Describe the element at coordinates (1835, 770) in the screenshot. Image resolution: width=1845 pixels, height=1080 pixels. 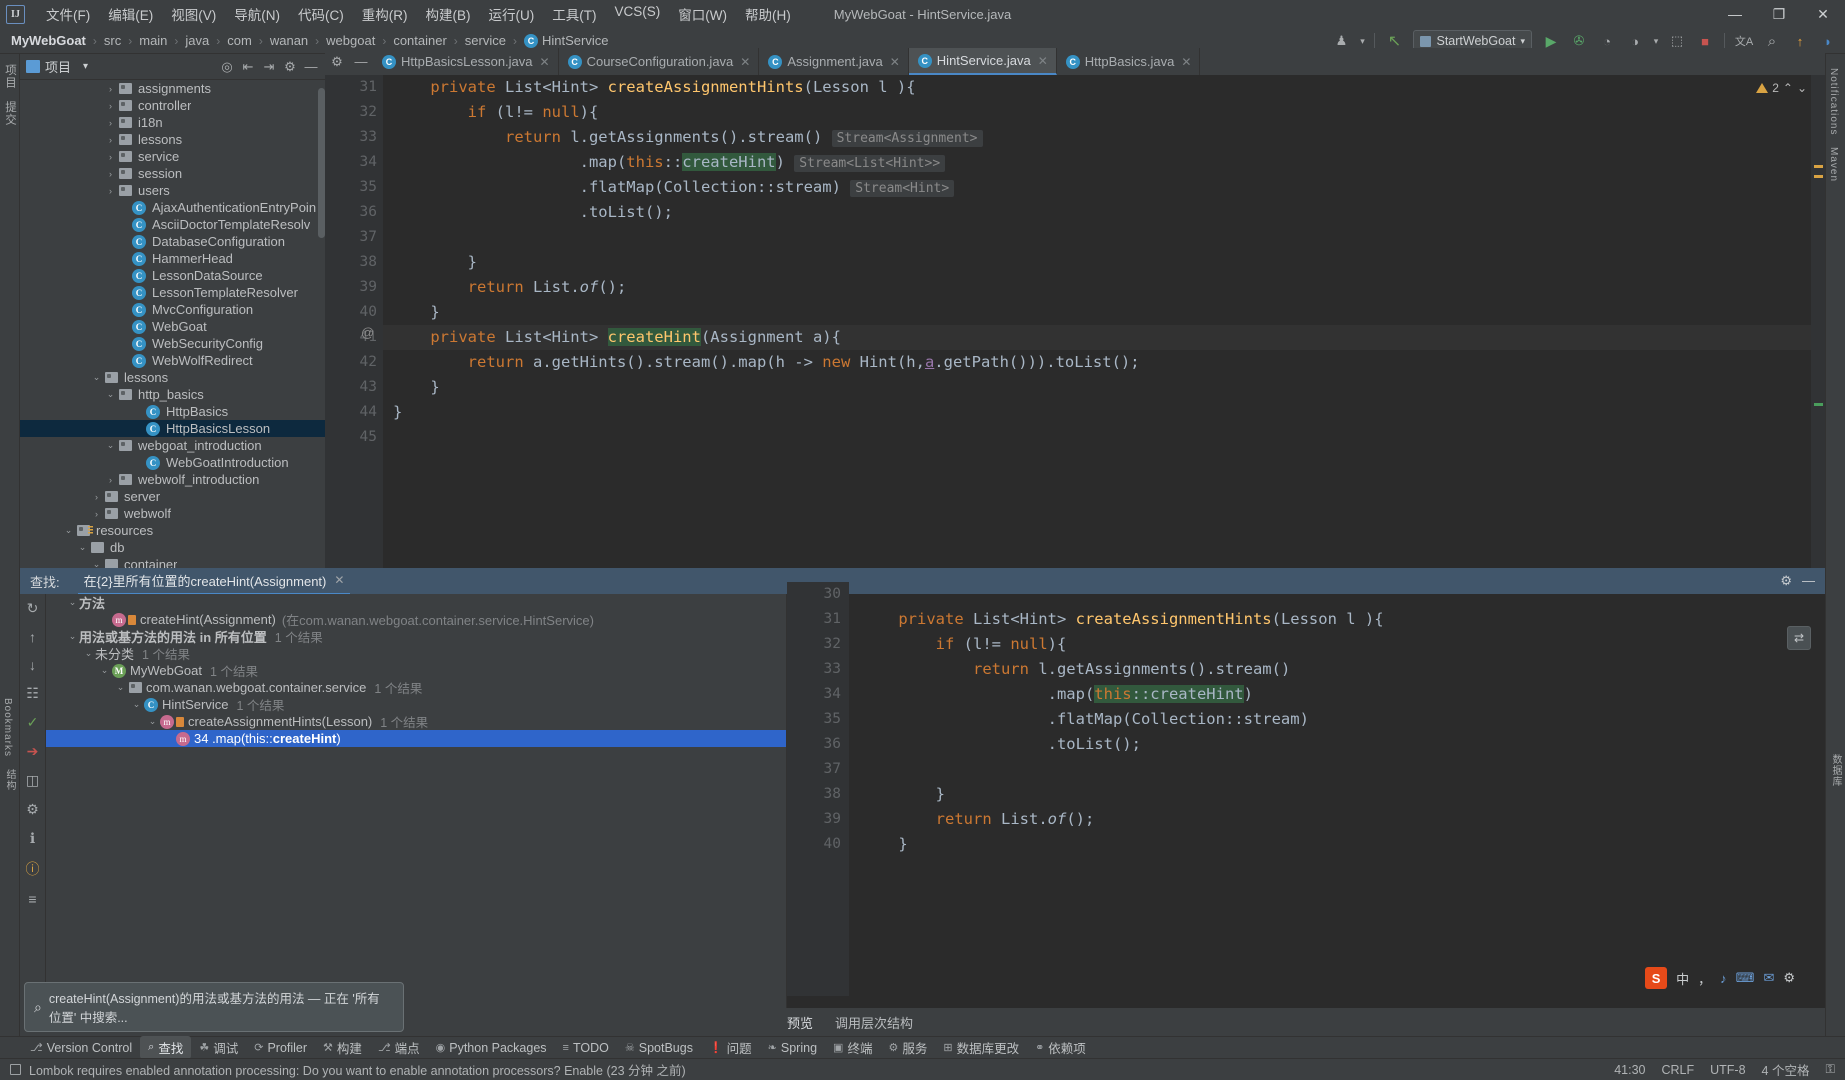
I see `rail-item-database: 数据库` at that location.